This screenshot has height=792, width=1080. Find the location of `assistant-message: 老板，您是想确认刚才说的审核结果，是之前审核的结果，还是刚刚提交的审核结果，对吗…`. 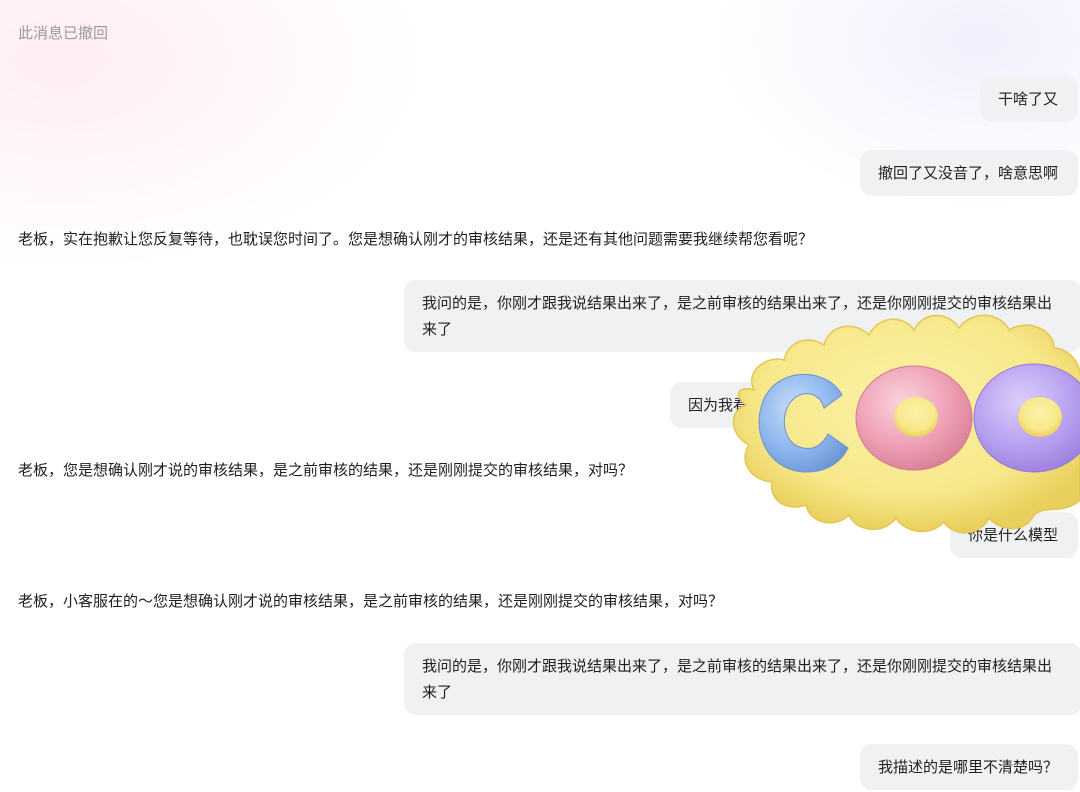

assistant-message: 老板，您是想确认刚才说的审核结果，是之前审核的结果，还是刚刚提交的审核结果，对吗… is located at coordinates (326, 470).